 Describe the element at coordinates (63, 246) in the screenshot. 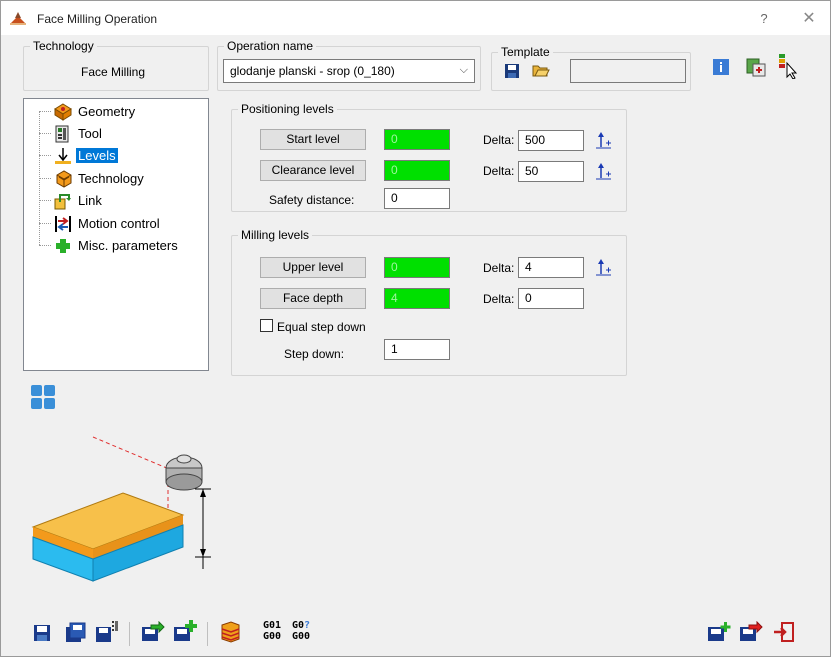

I see `plus-icon` at that location.